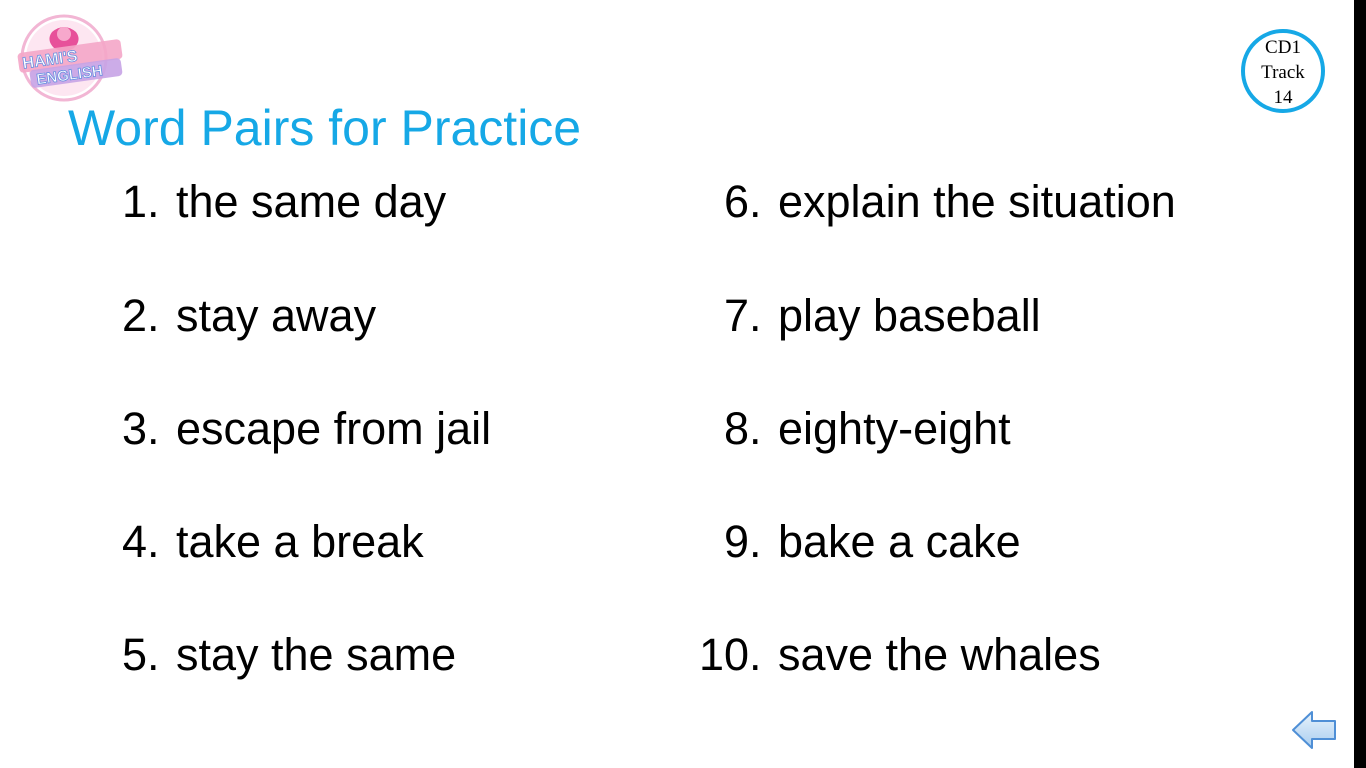 The height and width of the screenshot is (768, 1366). Describe the element at coordinates (743, 541) in the screenshot. I see `item-number: 9.` at that location.